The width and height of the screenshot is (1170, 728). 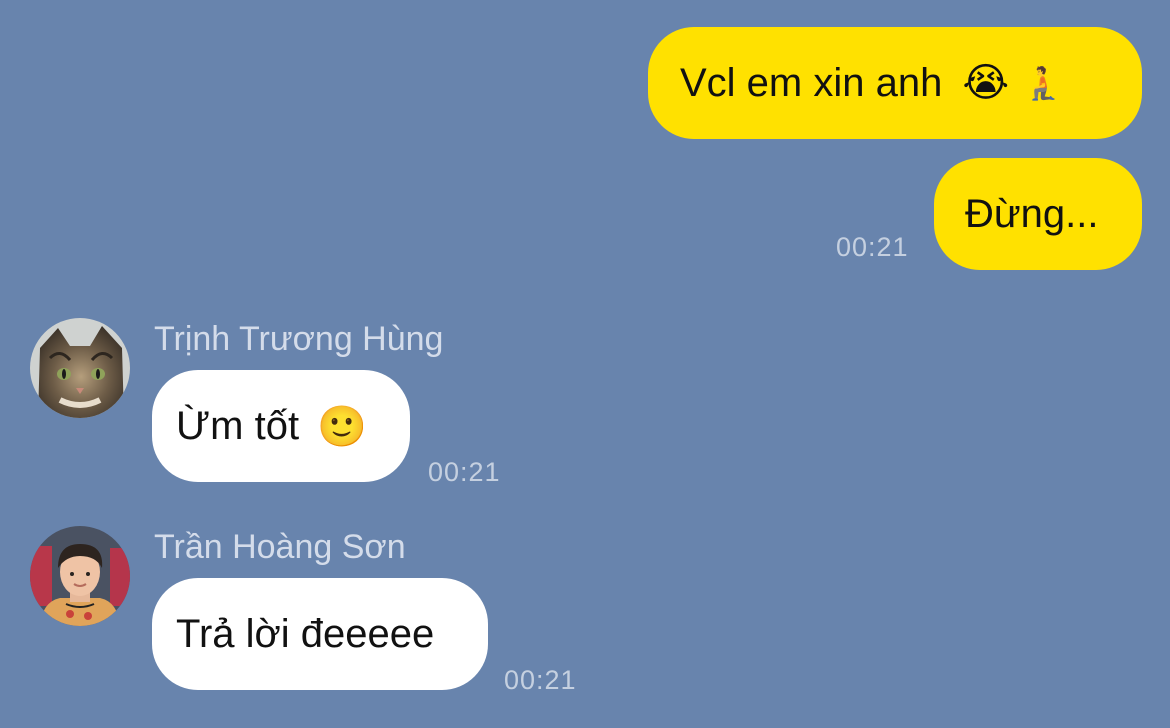 What do you see at coordinates (280, 547) in the screenshot?
I see `sender-name: Trần Hoàng Sơn` at bounding box center [280, 547].